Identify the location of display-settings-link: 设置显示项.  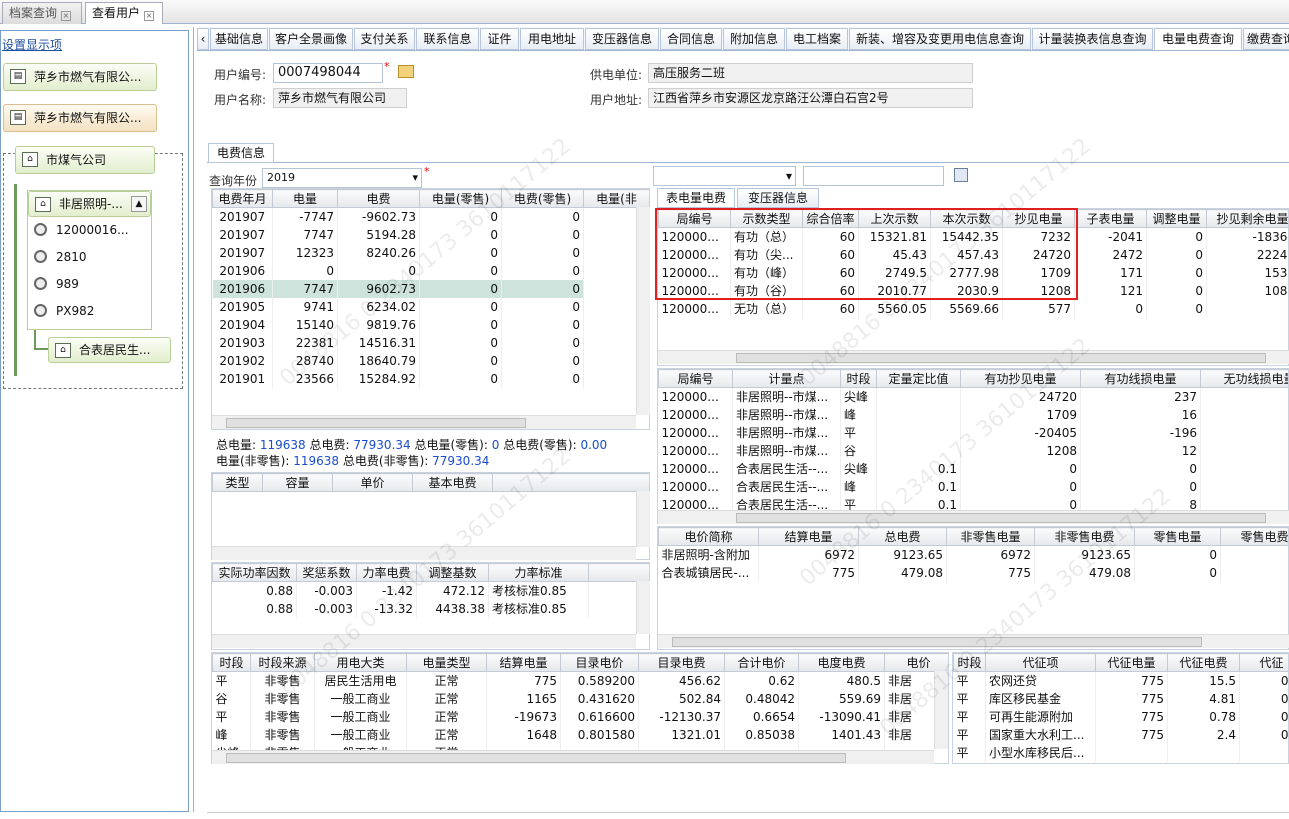
(32, 44).